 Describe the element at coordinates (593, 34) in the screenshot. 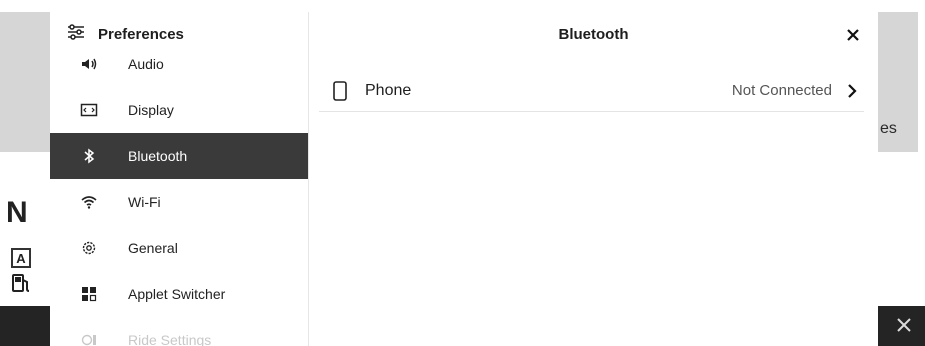

I see `page-title: Bluetooth` at that location.